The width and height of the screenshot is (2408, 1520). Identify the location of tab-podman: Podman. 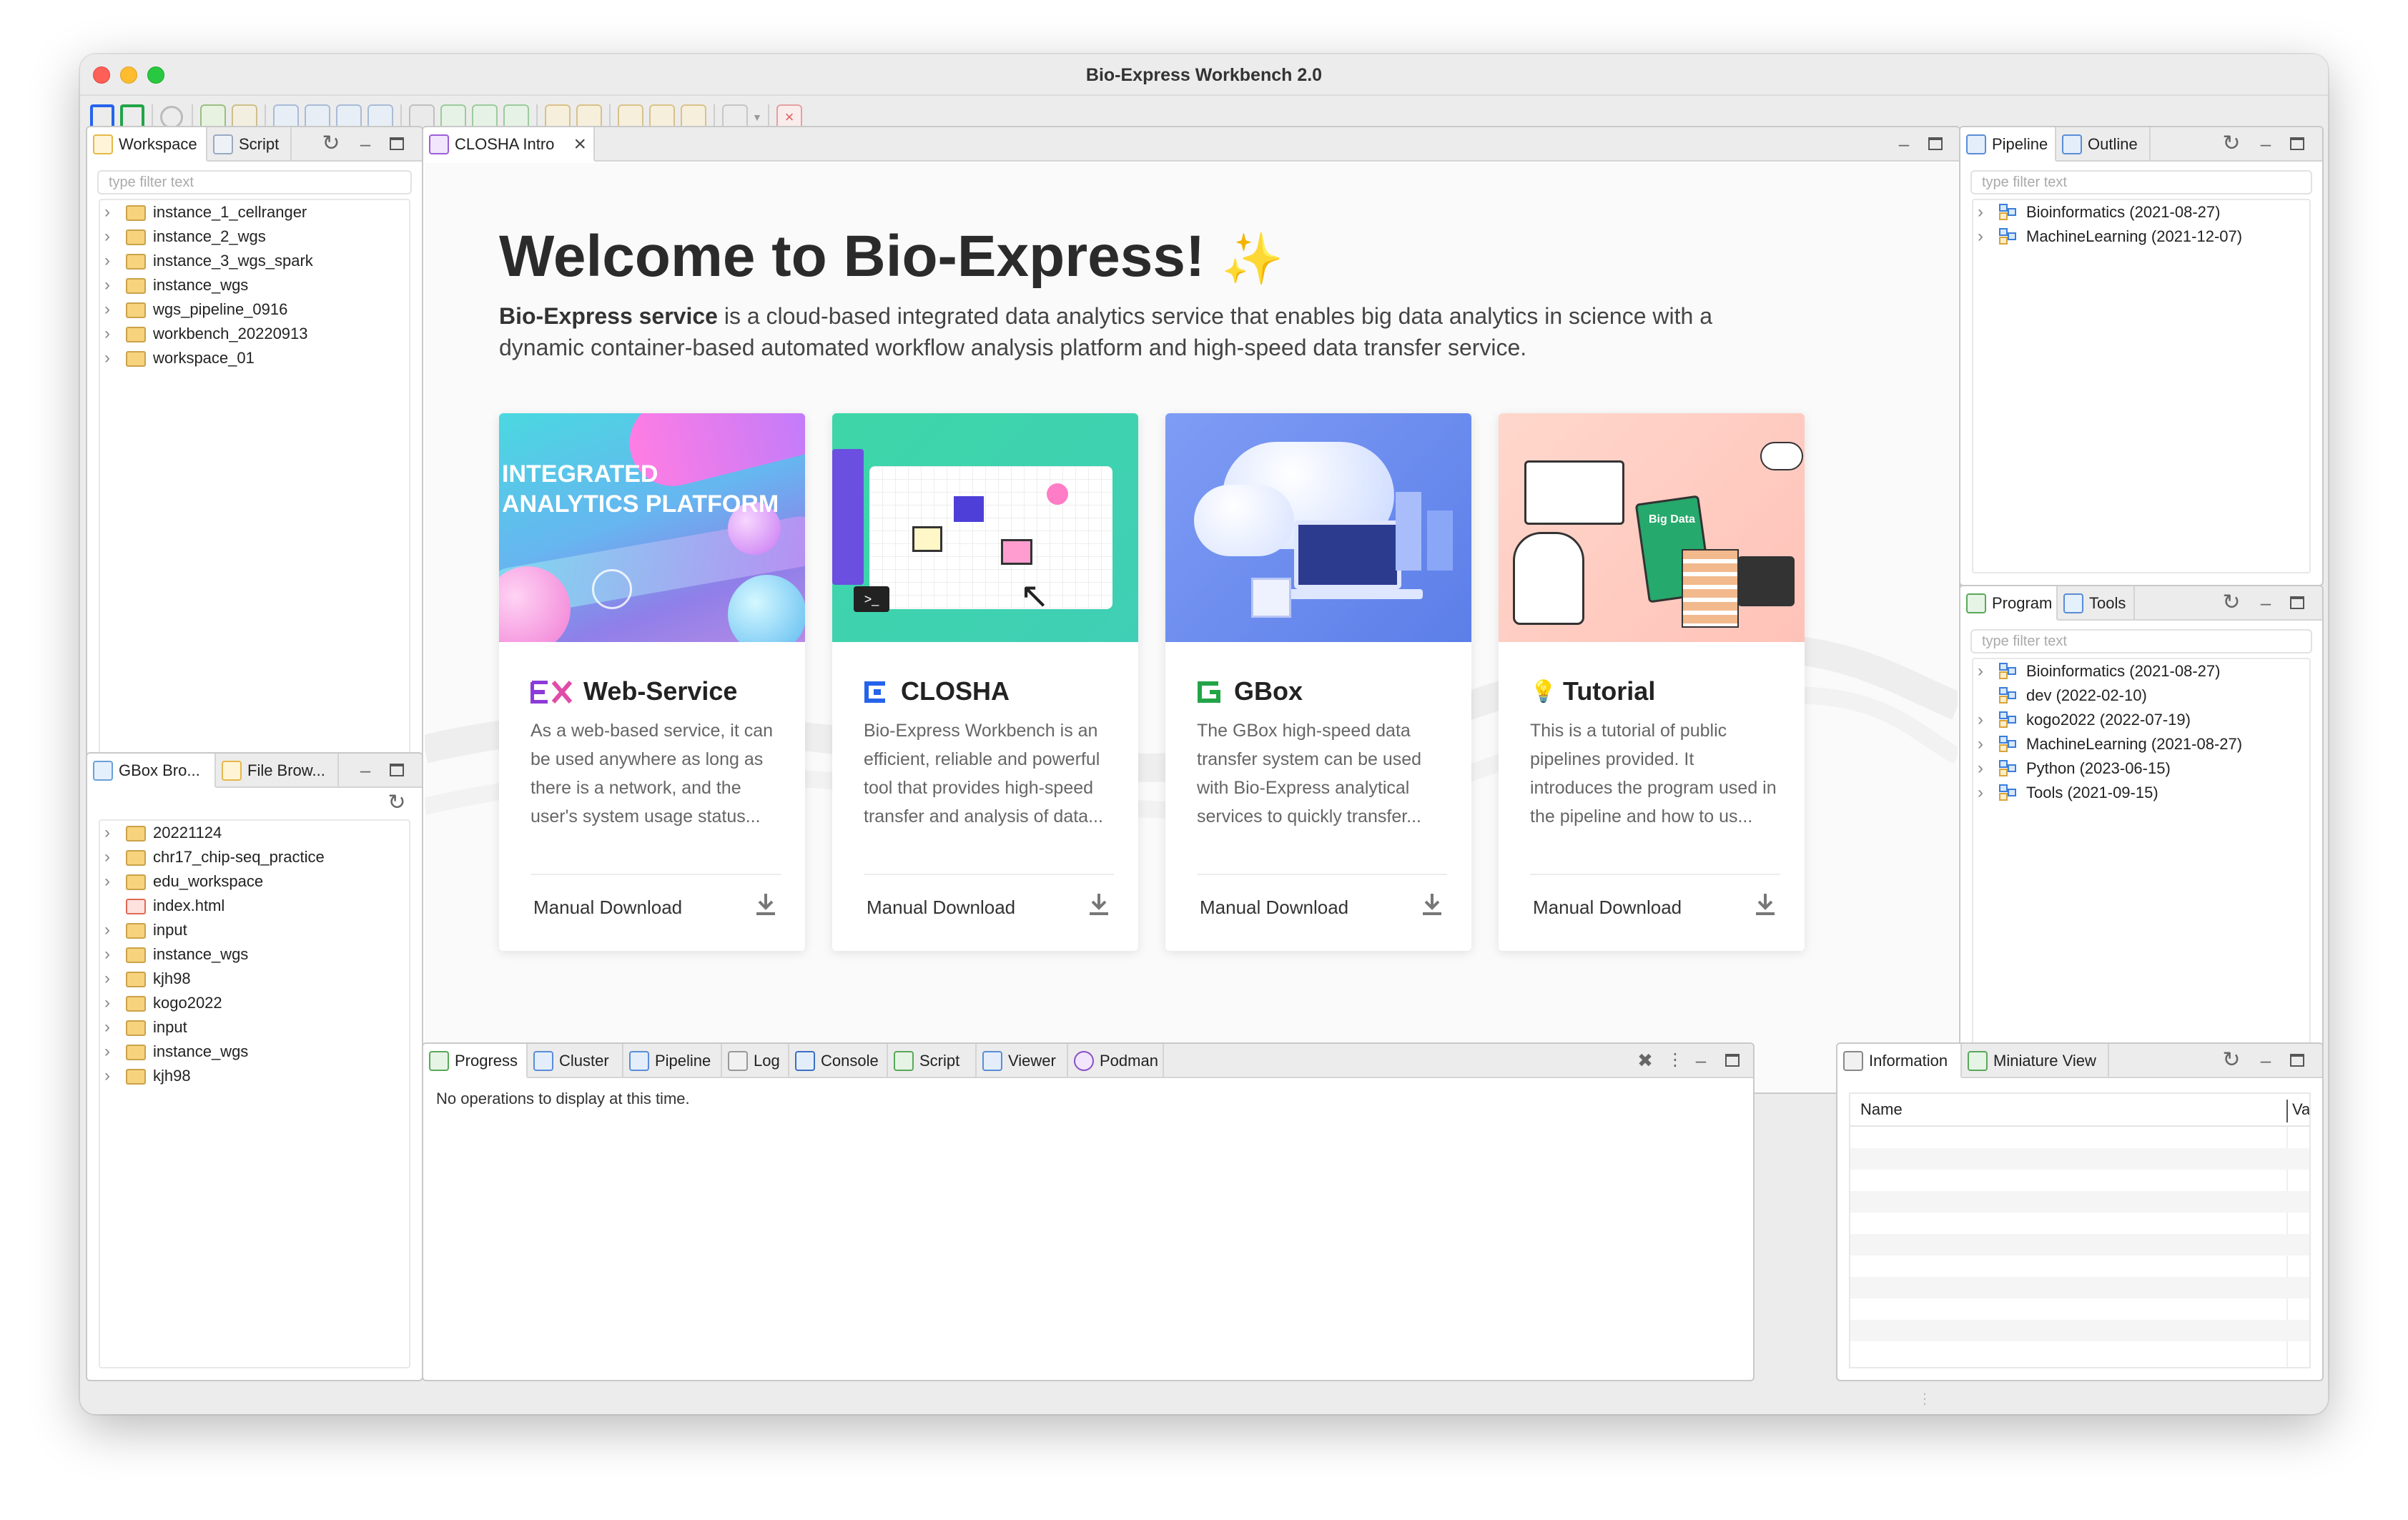
(1116, 1061).